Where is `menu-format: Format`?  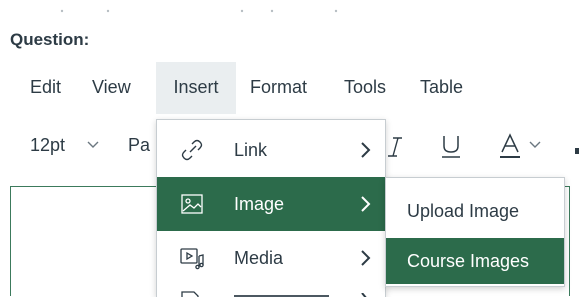 menu-format: Format is located at coordinates (278, 88).